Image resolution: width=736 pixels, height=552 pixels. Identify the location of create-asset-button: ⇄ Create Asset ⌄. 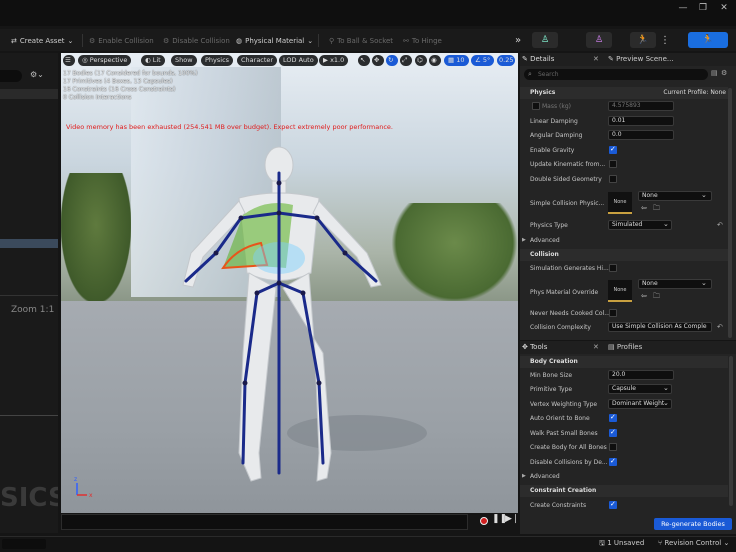
(42, 40).